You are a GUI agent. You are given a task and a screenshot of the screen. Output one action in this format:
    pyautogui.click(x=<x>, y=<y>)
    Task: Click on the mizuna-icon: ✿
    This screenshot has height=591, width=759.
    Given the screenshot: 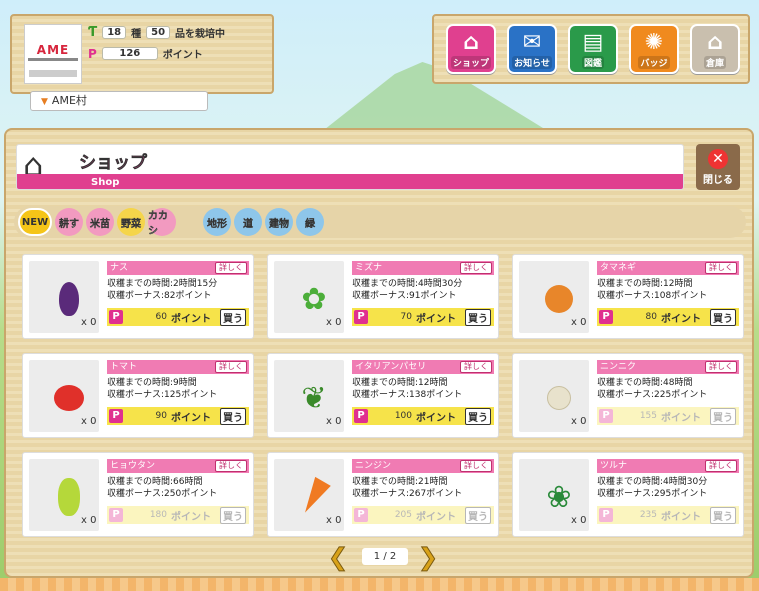 What is the action you would take?
    pyautogui.click(x=314, y=299)
    